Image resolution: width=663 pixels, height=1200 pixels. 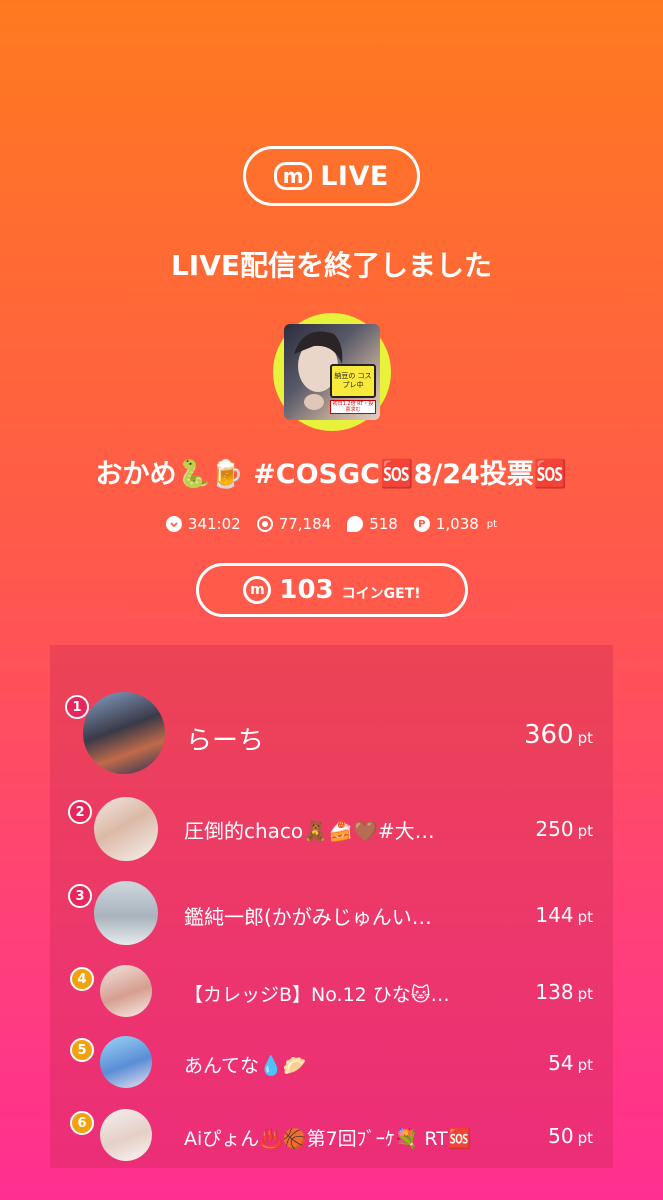 What do you see at coordinates (331, 265) in the screenshot?
I see `stream-ended-title: LIVE配信を終了しました` at bounding box center [331, 265].